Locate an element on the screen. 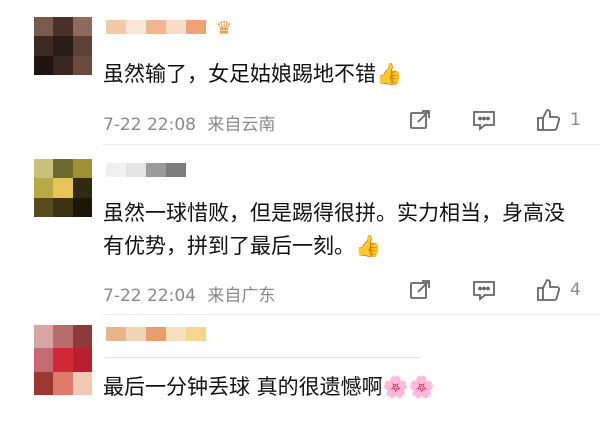  comment-meta: 7-22 22:04 来自广东 is located at coordinates (189, 293).